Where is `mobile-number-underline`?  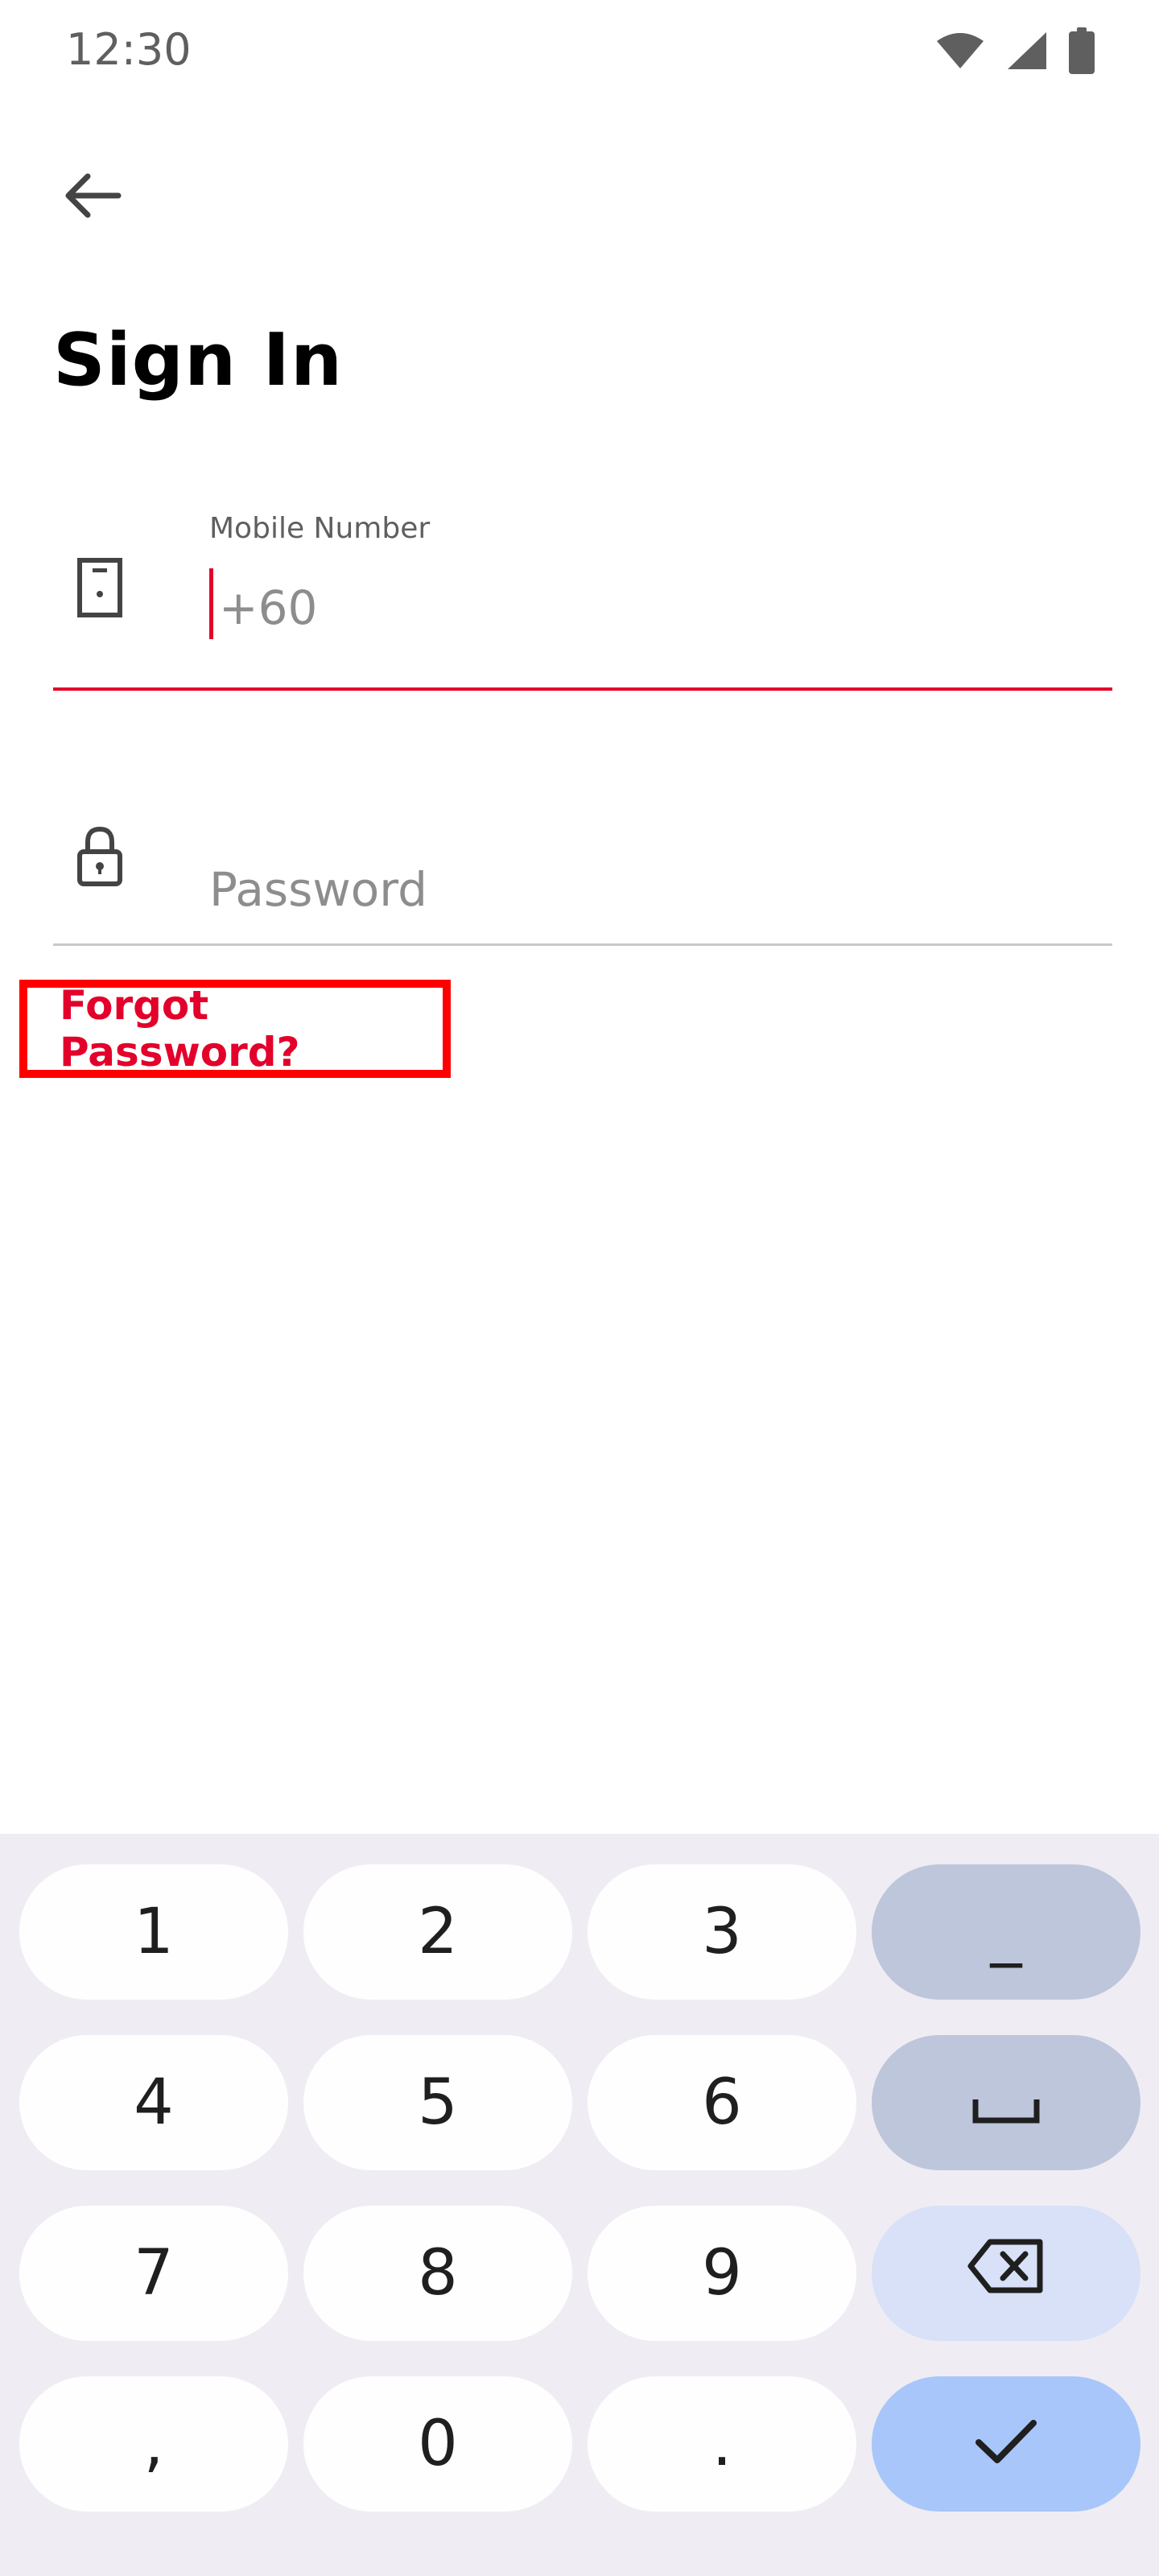 mobile-number-underline is located at coordinates (582, 689).